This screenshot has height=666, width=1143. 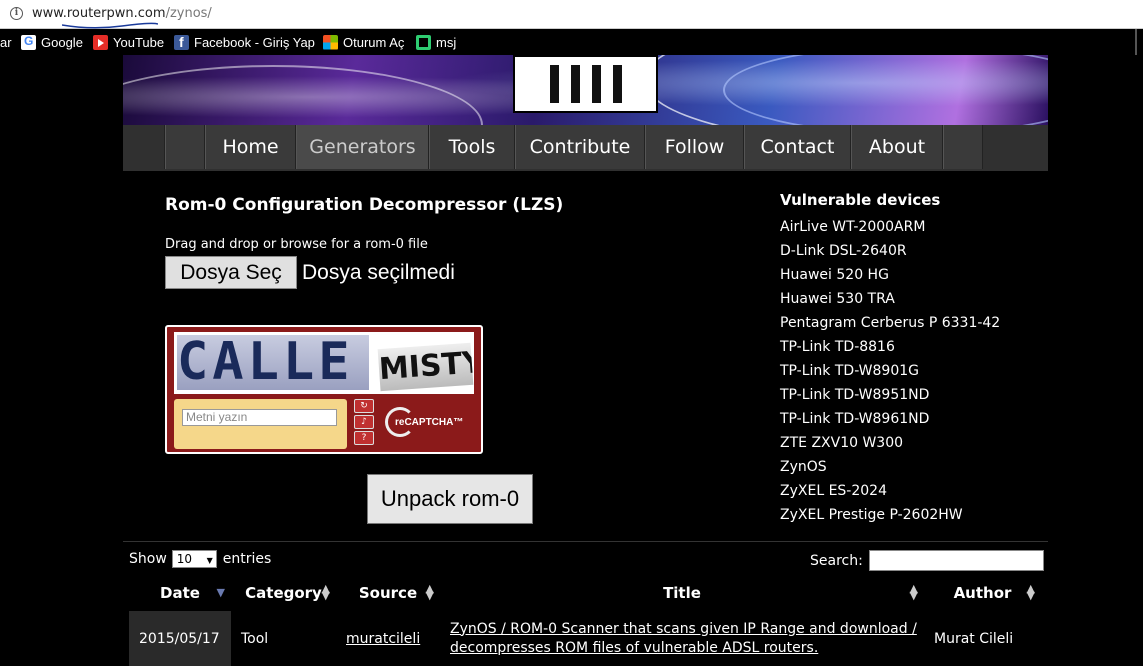 I want to click on device-item: TP-Link TD-W8901G, so click(x=849, y=371).